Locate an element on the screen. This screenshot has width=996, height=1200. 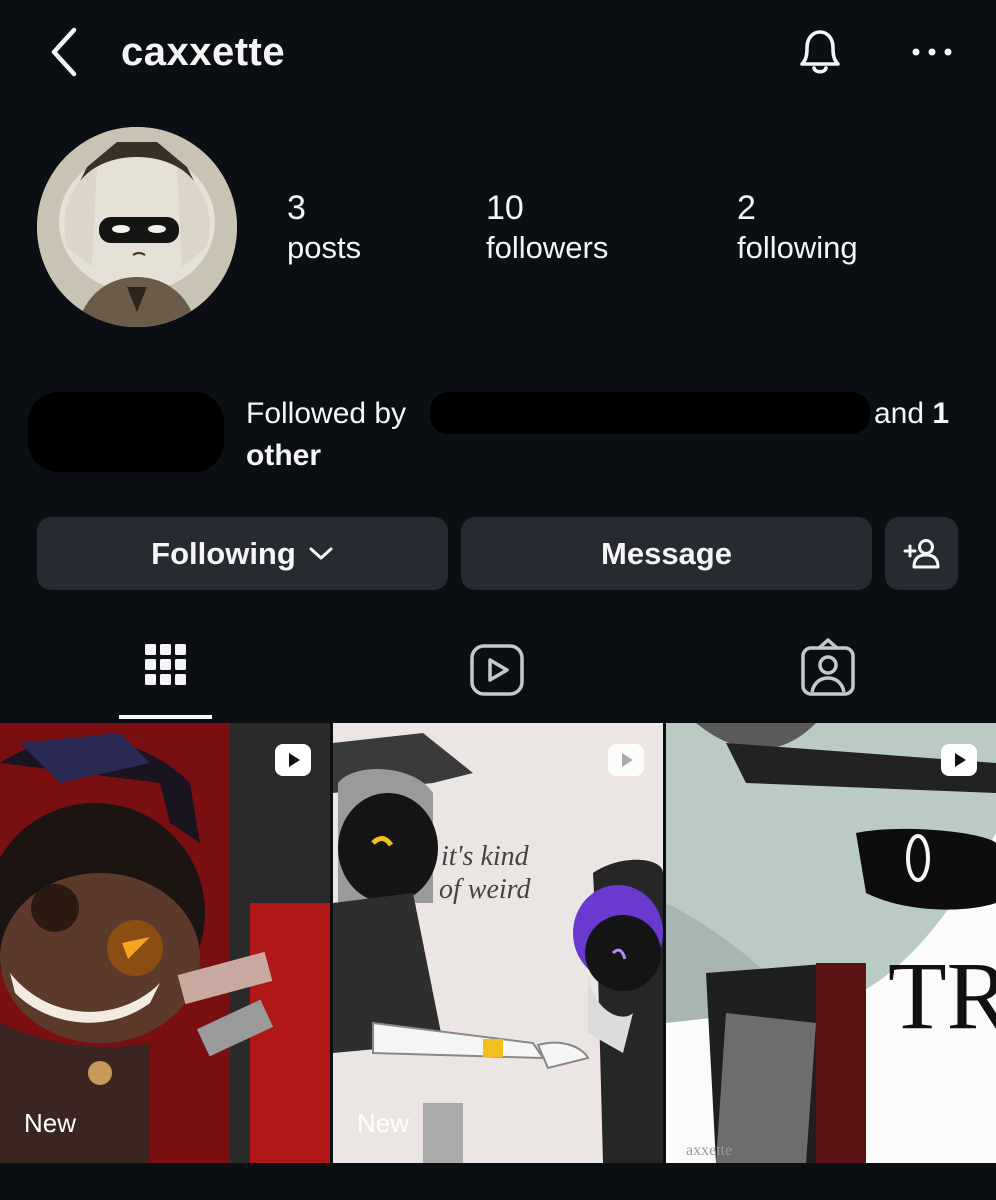
post-thumbnail: it's kind of weird New is located at coordinates (498, 943).